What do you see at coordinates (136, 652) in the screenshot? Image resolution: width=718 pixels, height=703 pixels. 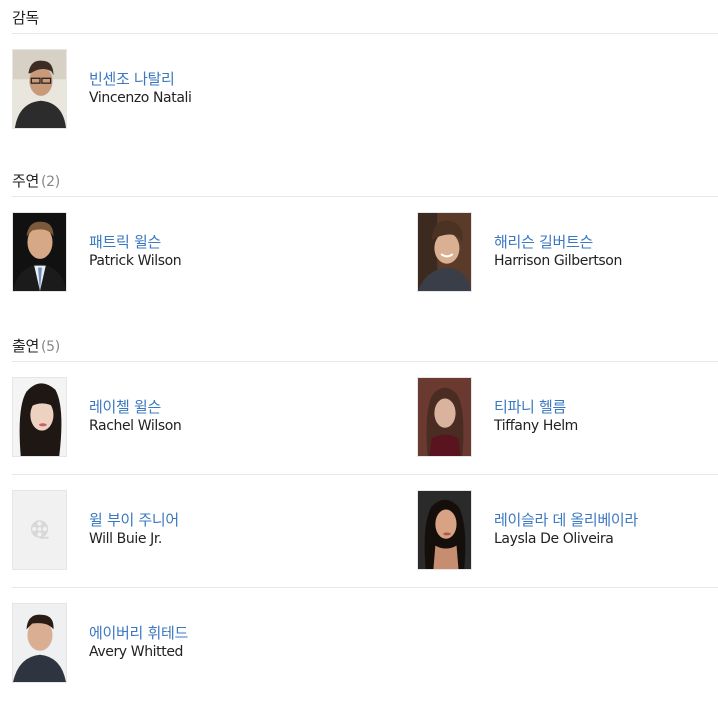 I see `person-name-english: Avery Whitted` at bounding box center [136, 652].